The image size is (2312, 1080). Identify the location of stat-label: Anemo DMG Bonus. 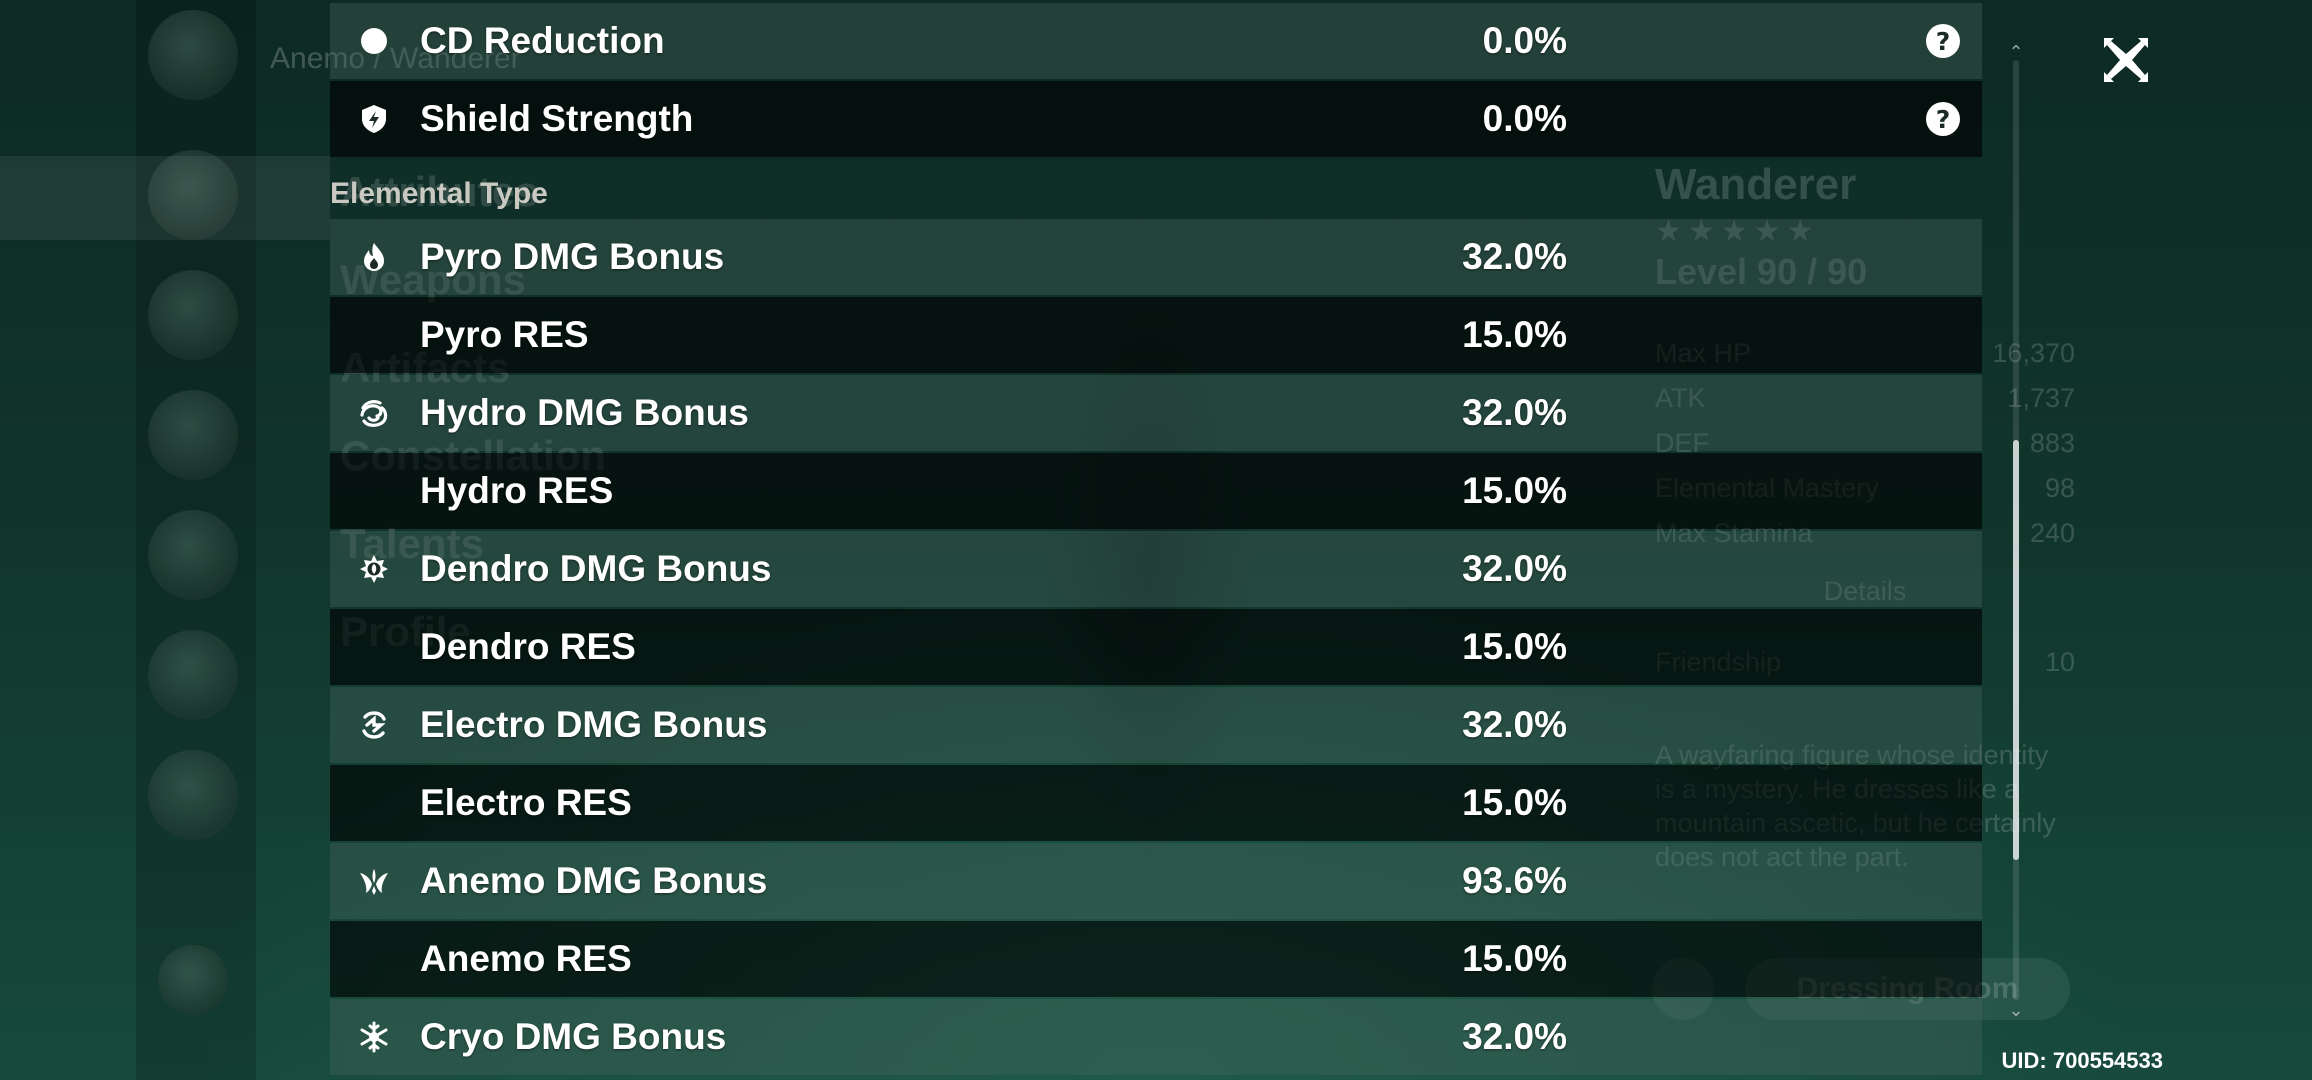
(594, 880).